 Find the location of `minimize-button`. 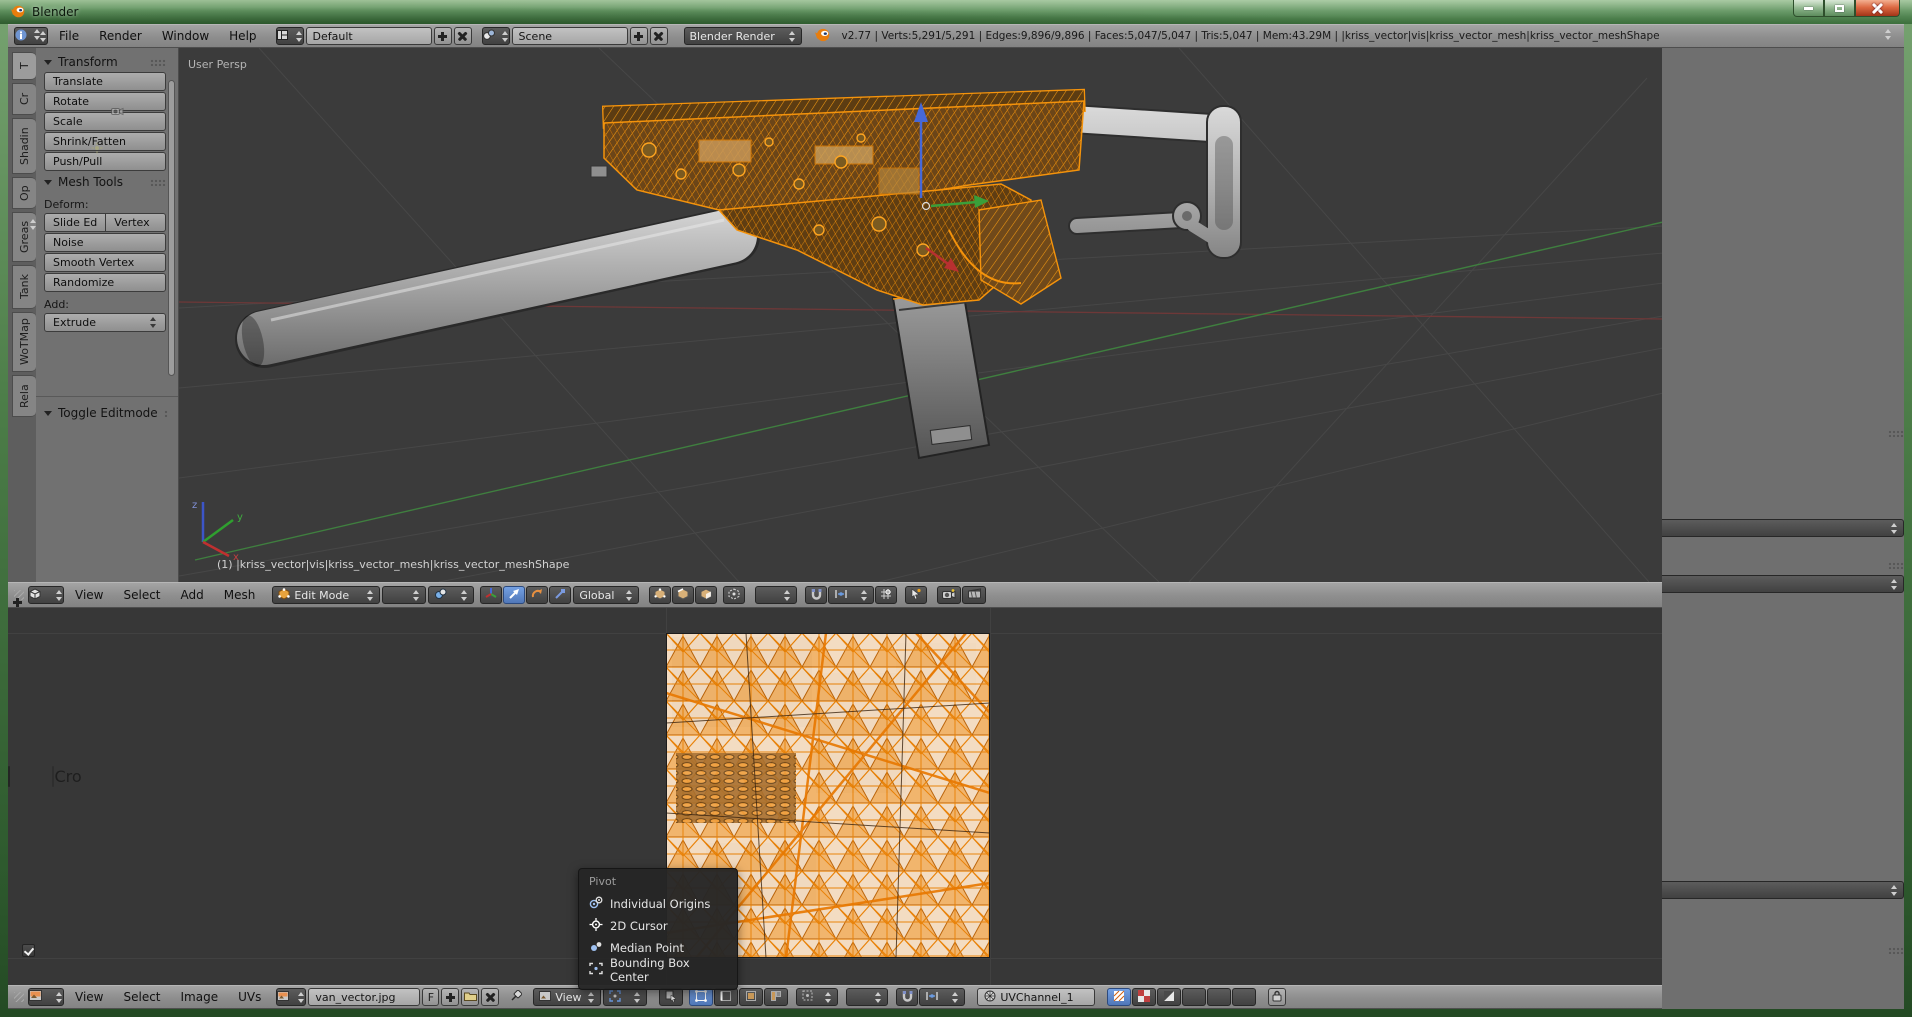

minimize-button is located at coordinates (1808, 8).